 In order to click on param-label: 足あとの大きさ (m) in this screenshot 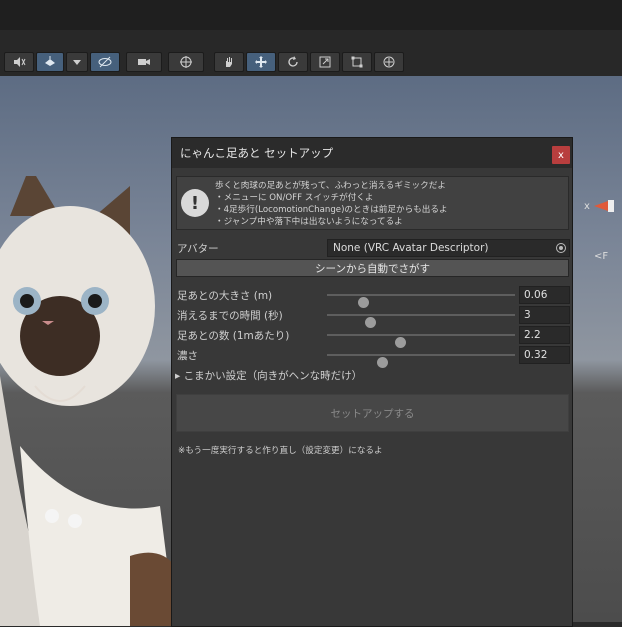, I will do `click(225, 296)`.